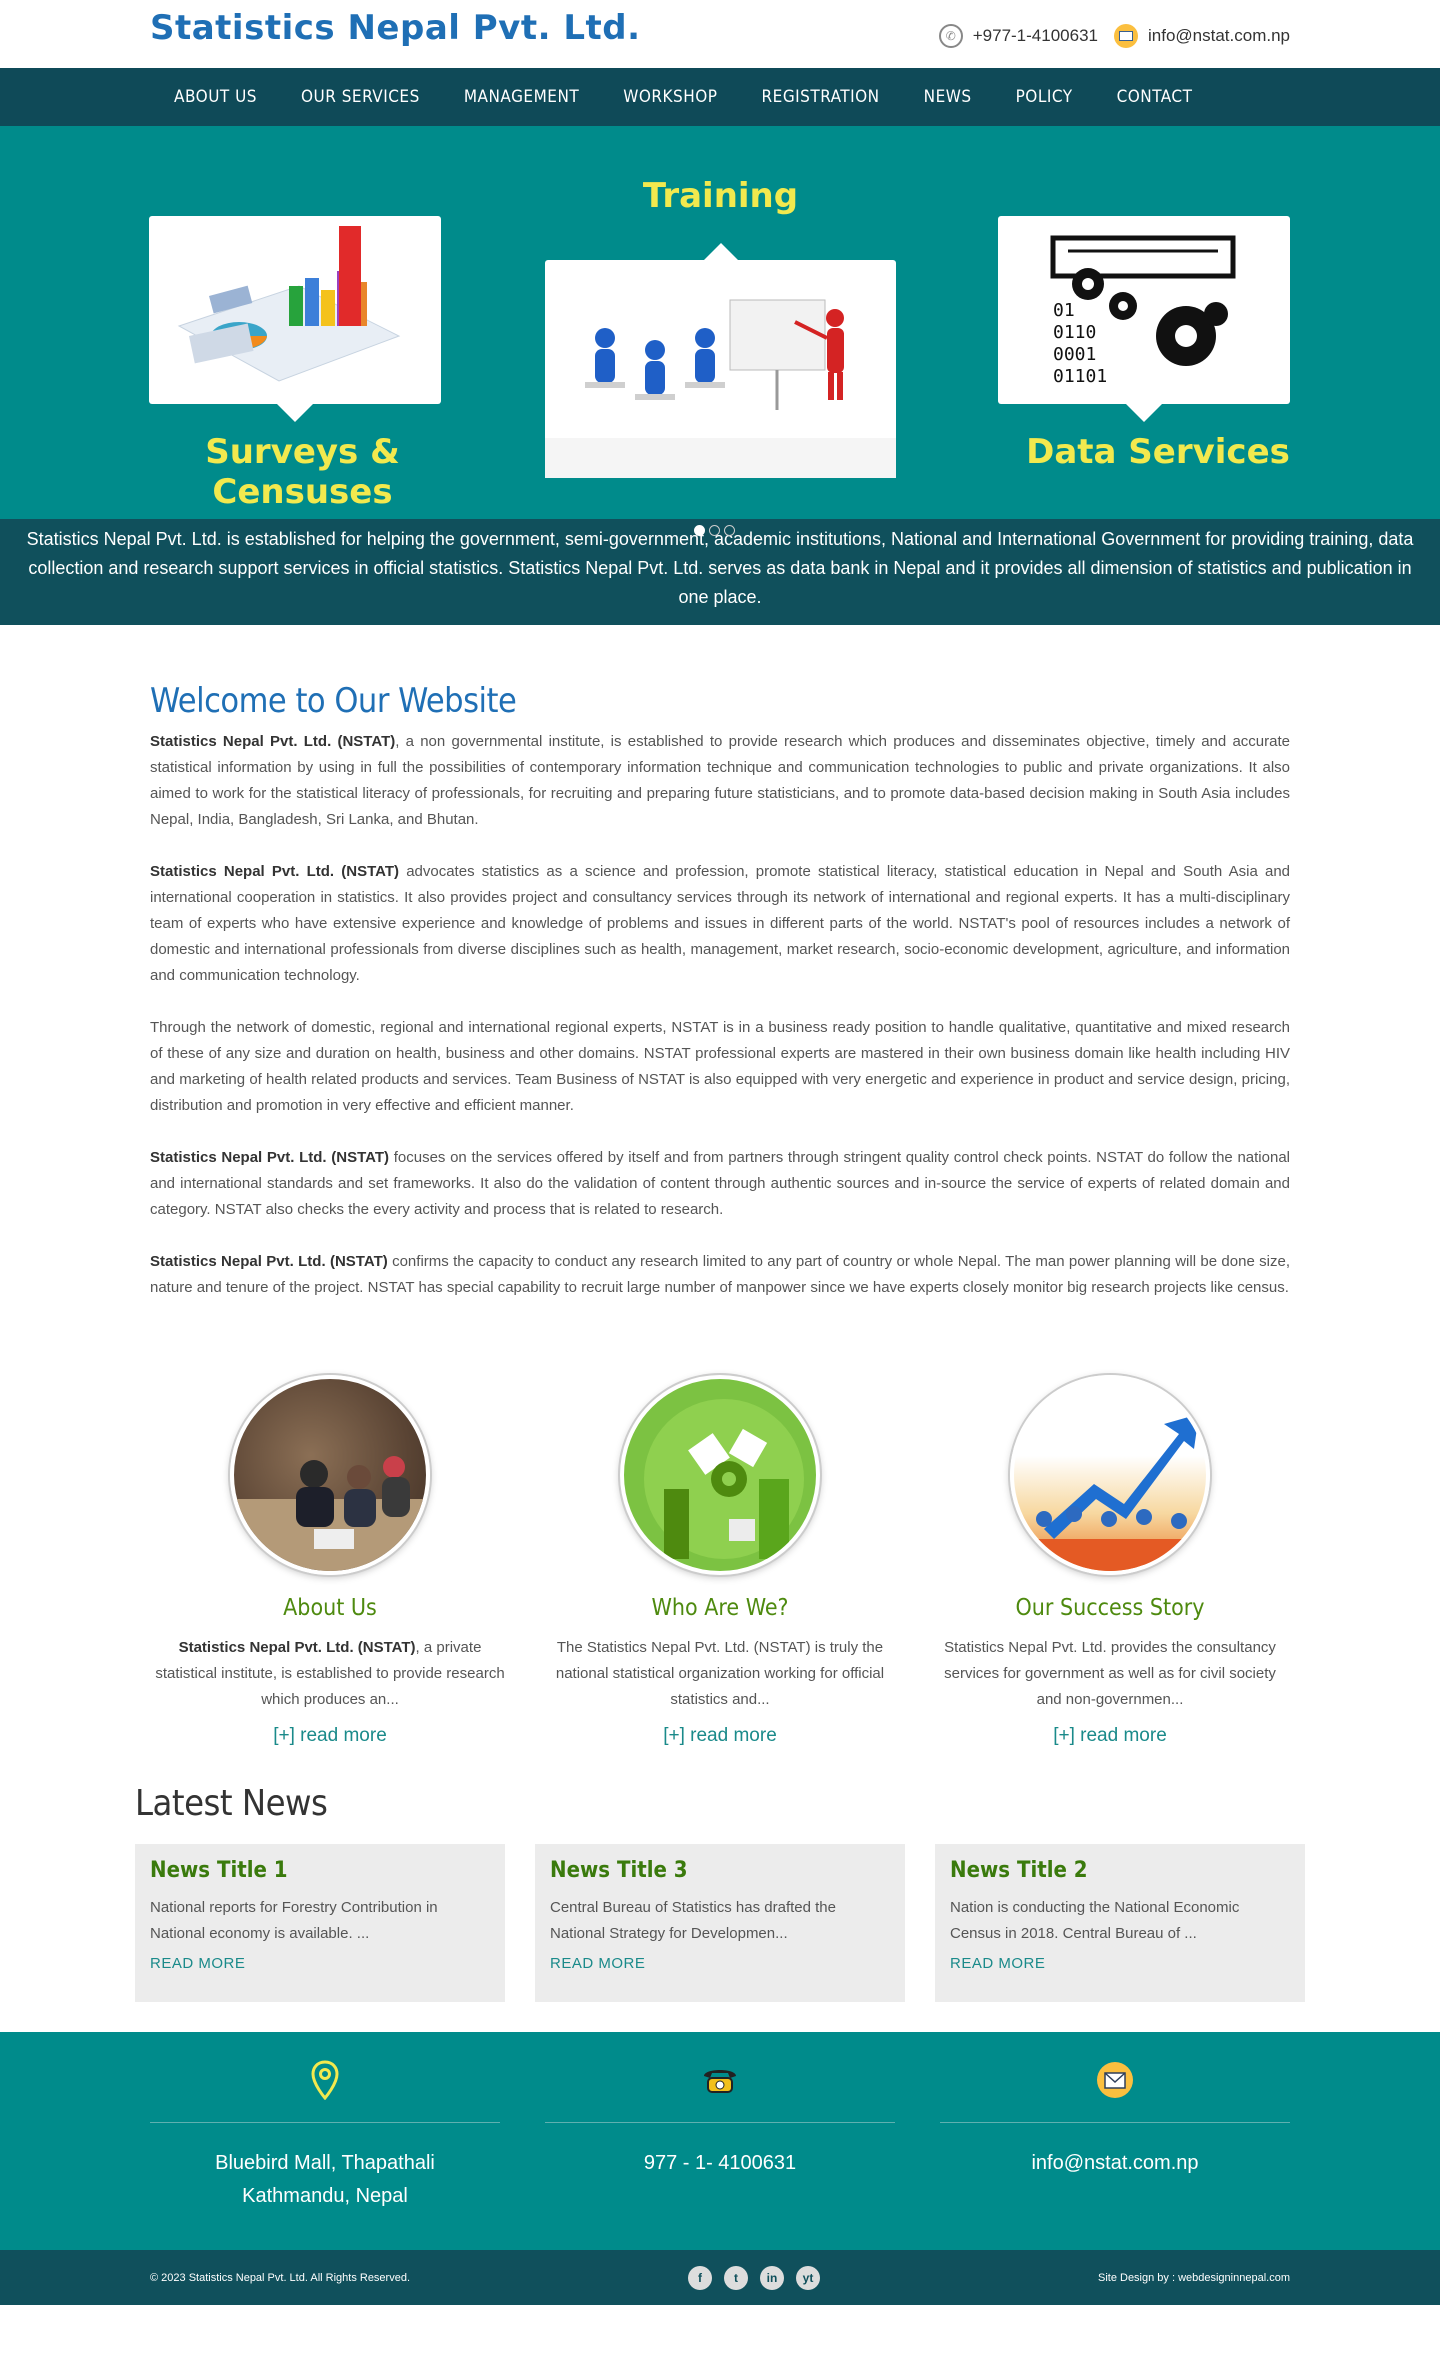 This screenshot has height=2369, width=1440. Describe the element at coordinates (231, 1803) in the screenshot. I see `latest-news-heading: Latest News` at that location.